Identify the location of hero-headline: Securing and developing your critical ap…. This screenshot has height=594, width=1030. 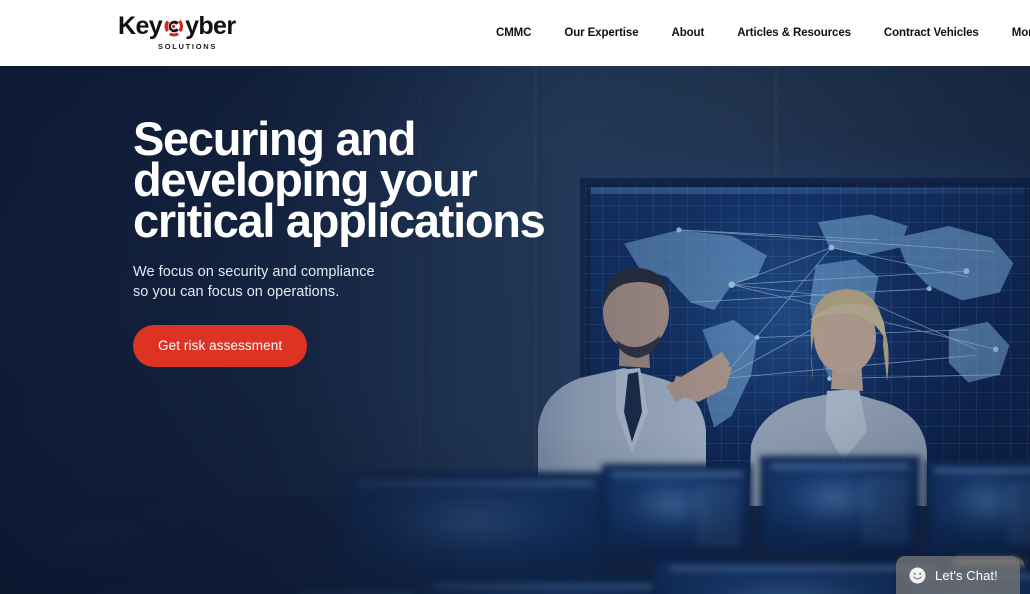
(393, 181).